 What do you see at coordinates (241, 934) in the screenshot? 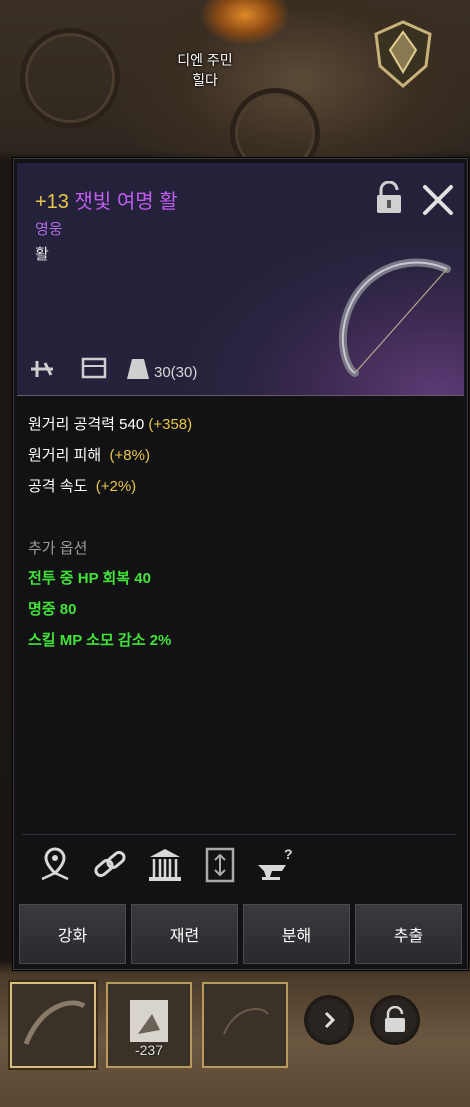
I see `action-buttons: 강화 재련 분해 추출` at bounding box center [241, 934].